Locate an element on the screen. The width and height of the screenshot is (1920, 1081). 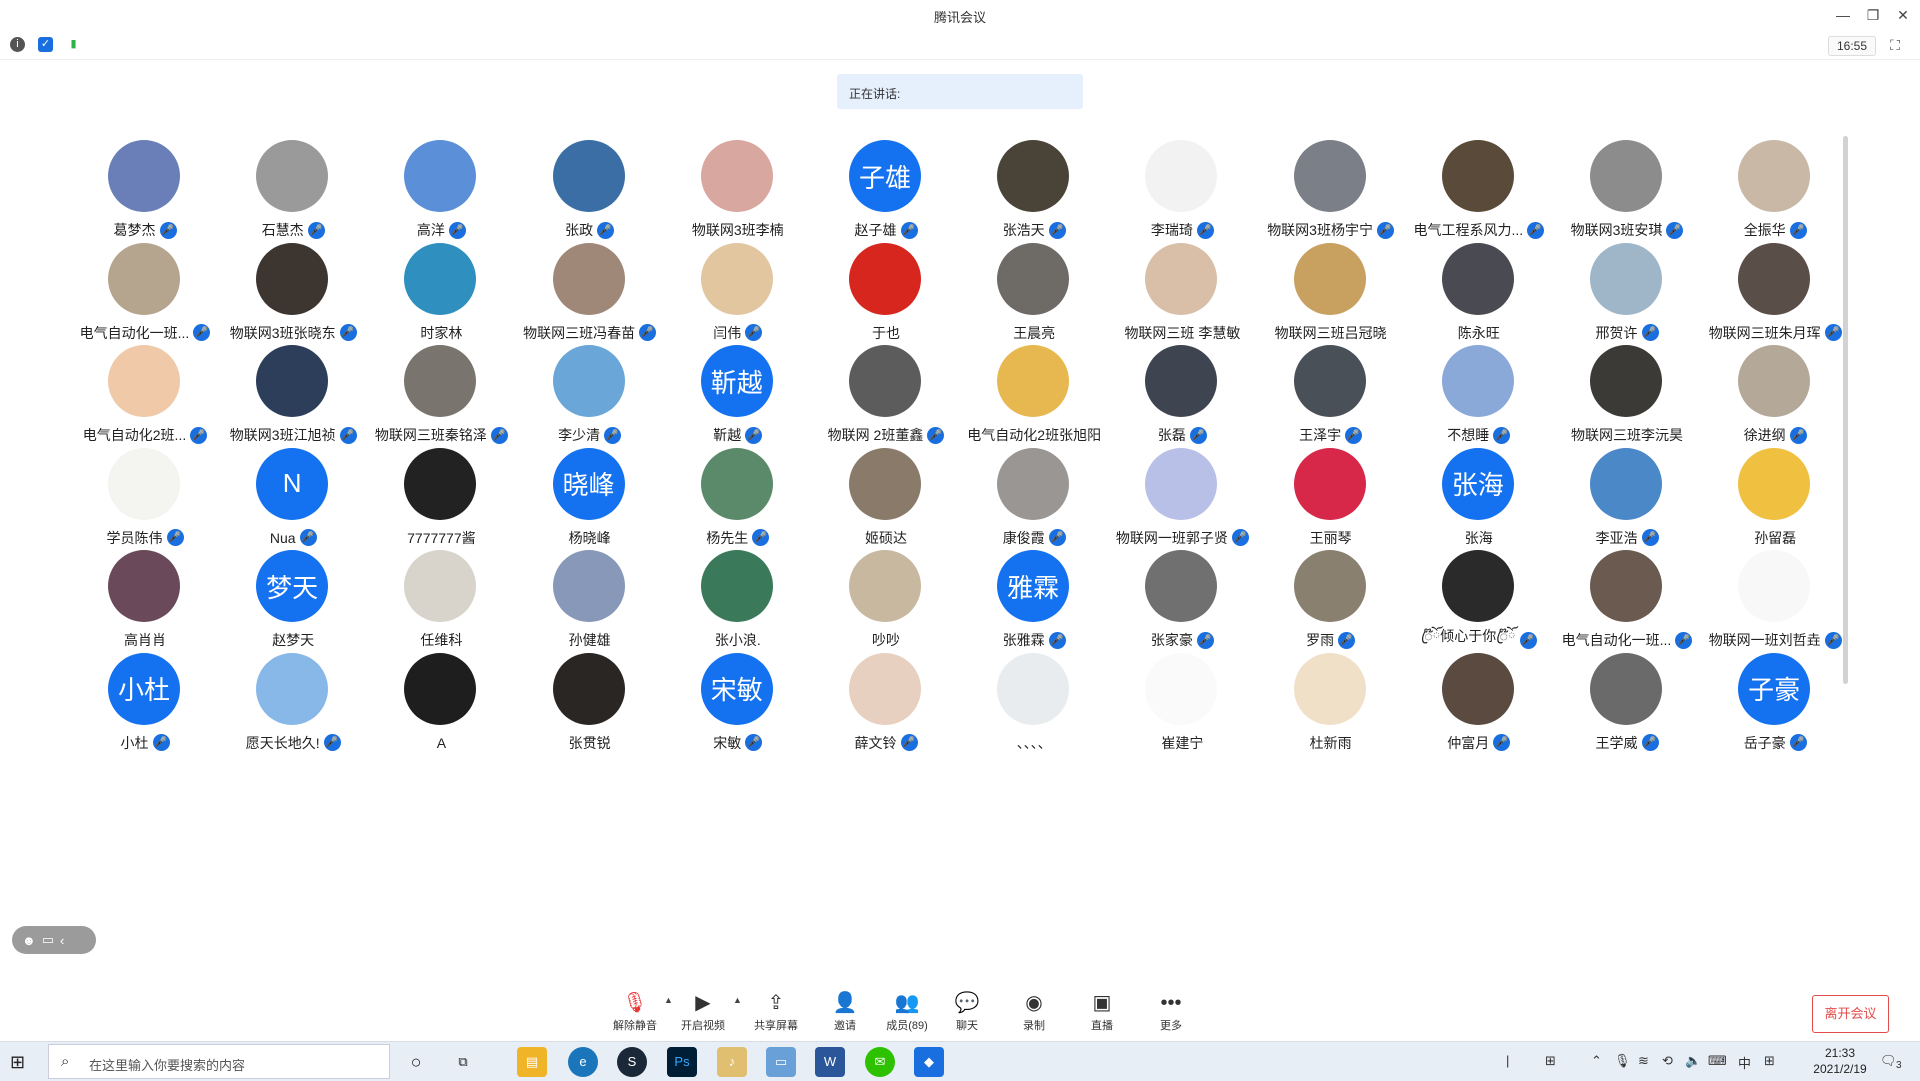
minimize-button: — is located at coordinates (1843, 15).